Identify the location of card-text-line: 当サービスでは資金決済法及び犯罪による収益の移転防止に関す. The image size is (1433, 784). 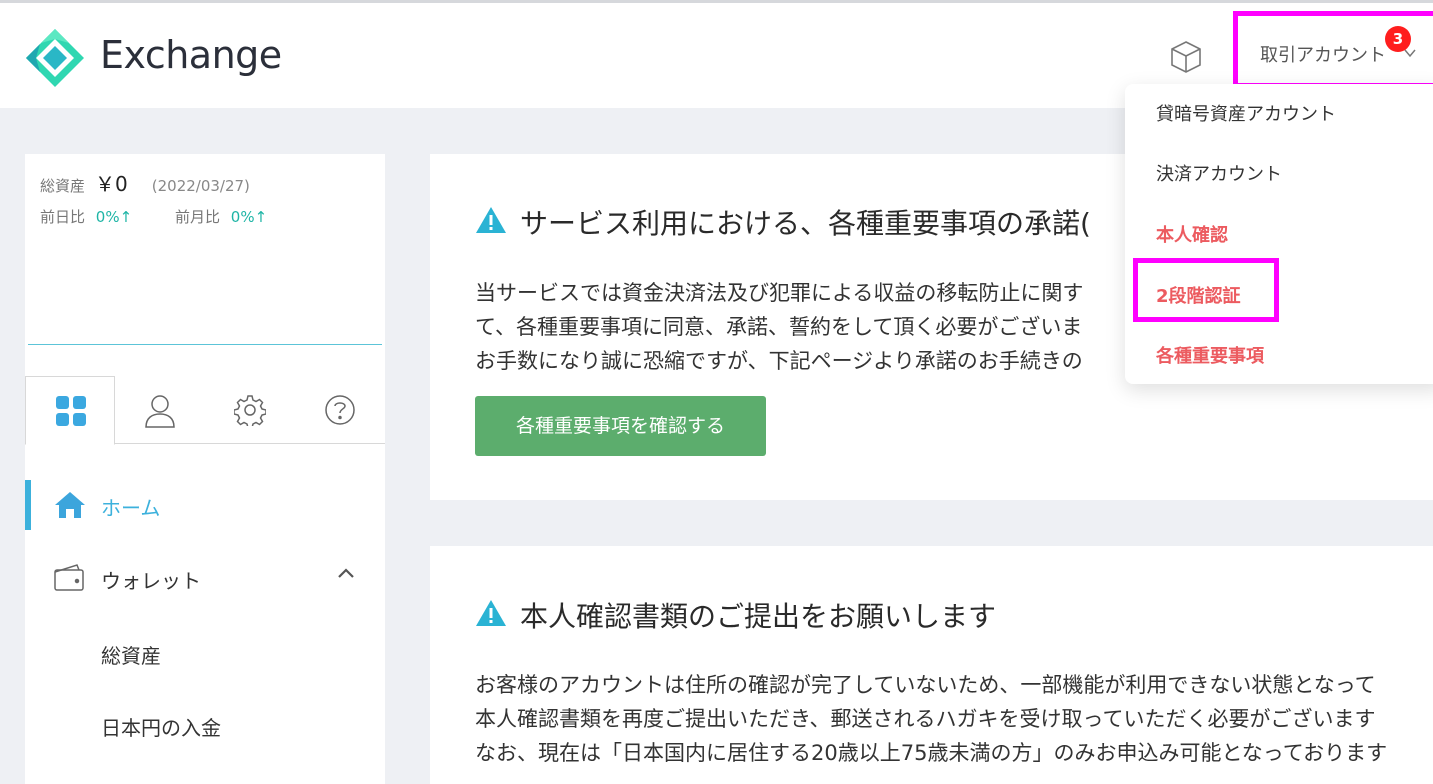
(779, 293).